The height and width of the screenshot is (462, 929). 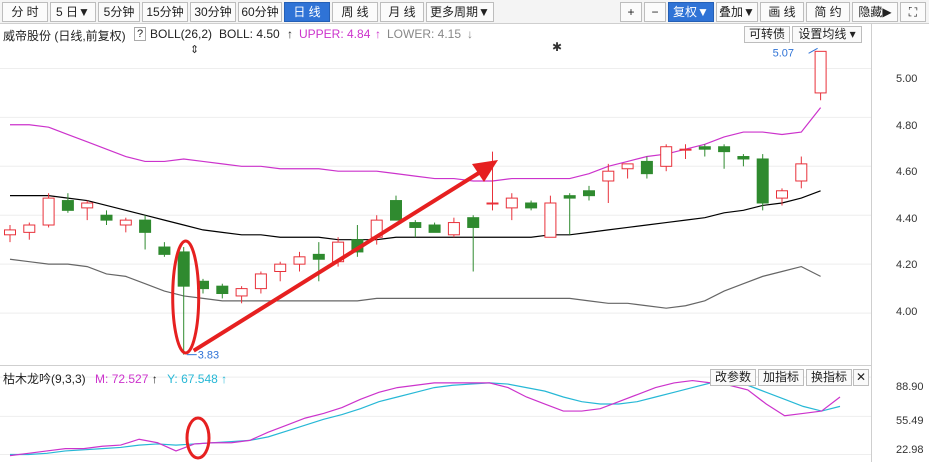 What do you see at coordinates (733, 377) in the screenshot?
I see `change-params-button: 改参数` at bounding box center [733, 377].